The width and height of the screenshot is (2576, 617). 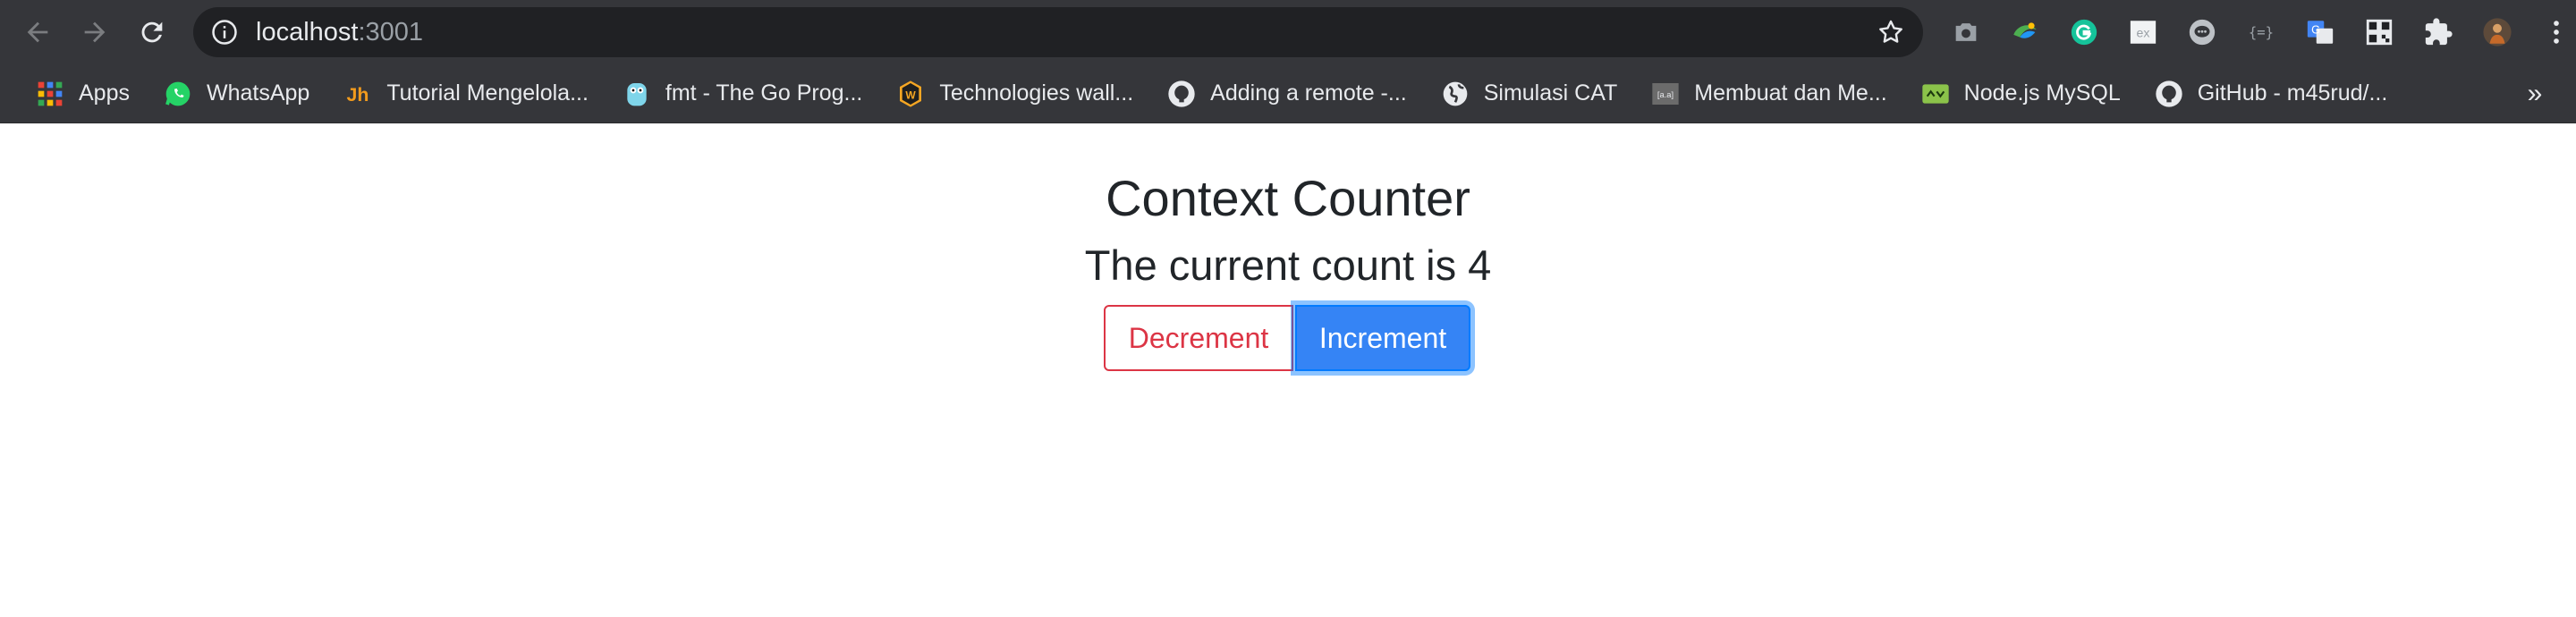 What do you see at coordinates (1288, 198) in the screenshot?
I see `page-title: Context Counter` at bounding box center [1288, 198].